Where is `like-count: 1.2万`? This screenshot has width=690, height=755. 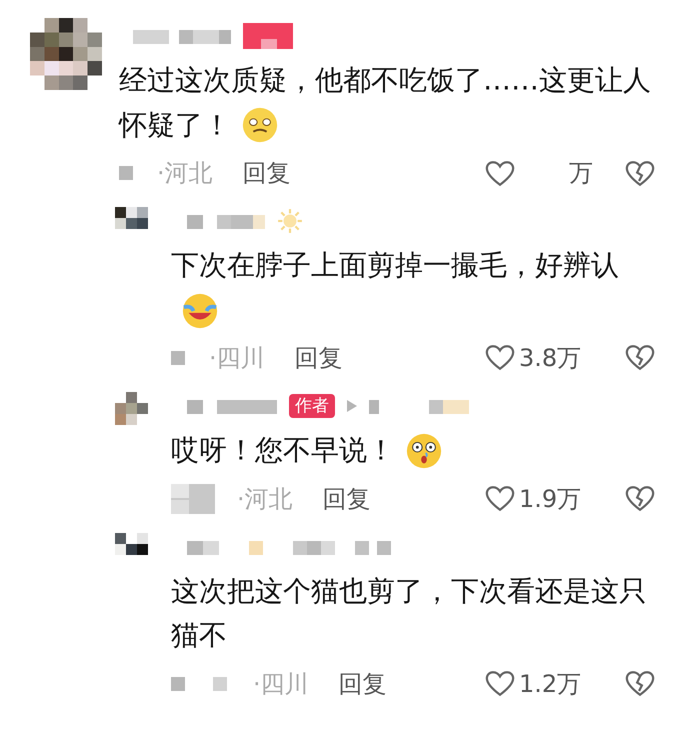
like-count: 1.2万 is located at coordinates (550, 684).